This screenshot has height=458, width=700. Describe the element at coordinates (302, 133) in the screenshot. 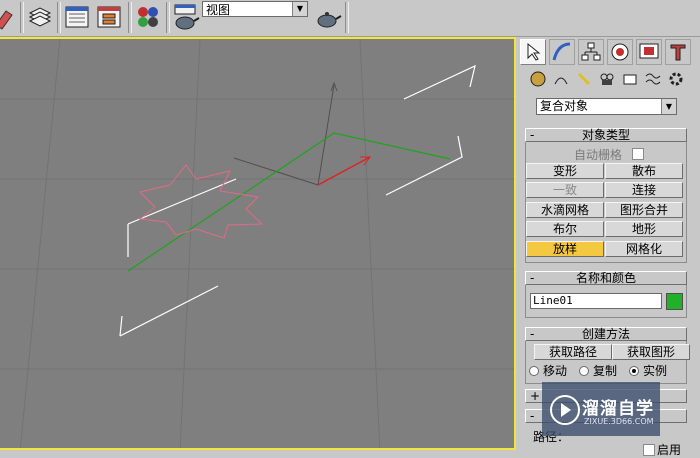

I see `axis-tripod` at that location.